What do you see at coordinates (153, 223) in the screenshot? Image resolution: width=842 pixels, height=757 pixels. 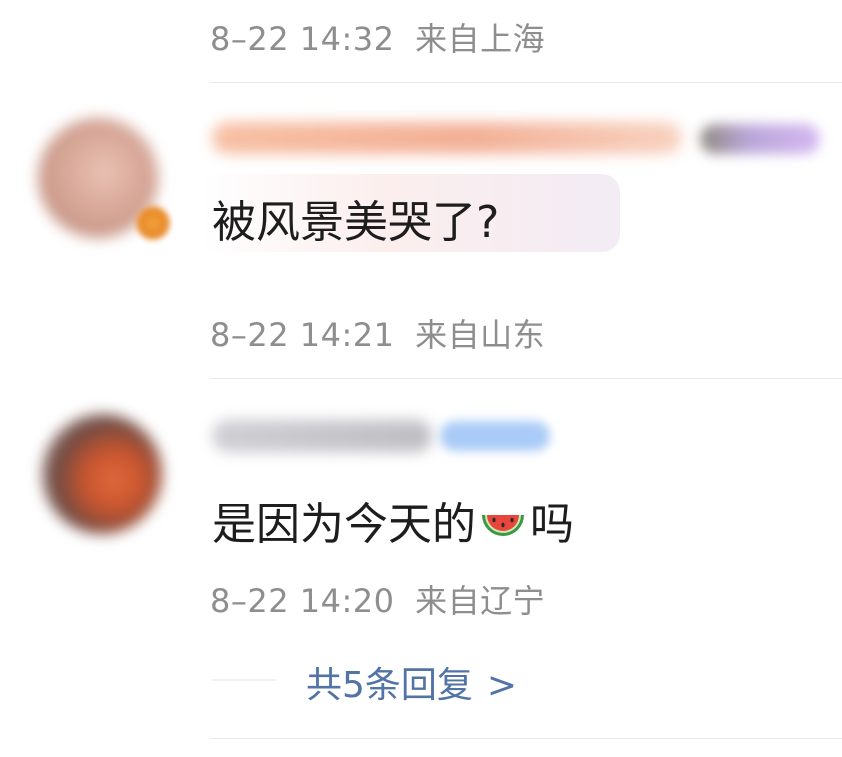 I see `verified-badge-icon` at bounding box center [153, 223].